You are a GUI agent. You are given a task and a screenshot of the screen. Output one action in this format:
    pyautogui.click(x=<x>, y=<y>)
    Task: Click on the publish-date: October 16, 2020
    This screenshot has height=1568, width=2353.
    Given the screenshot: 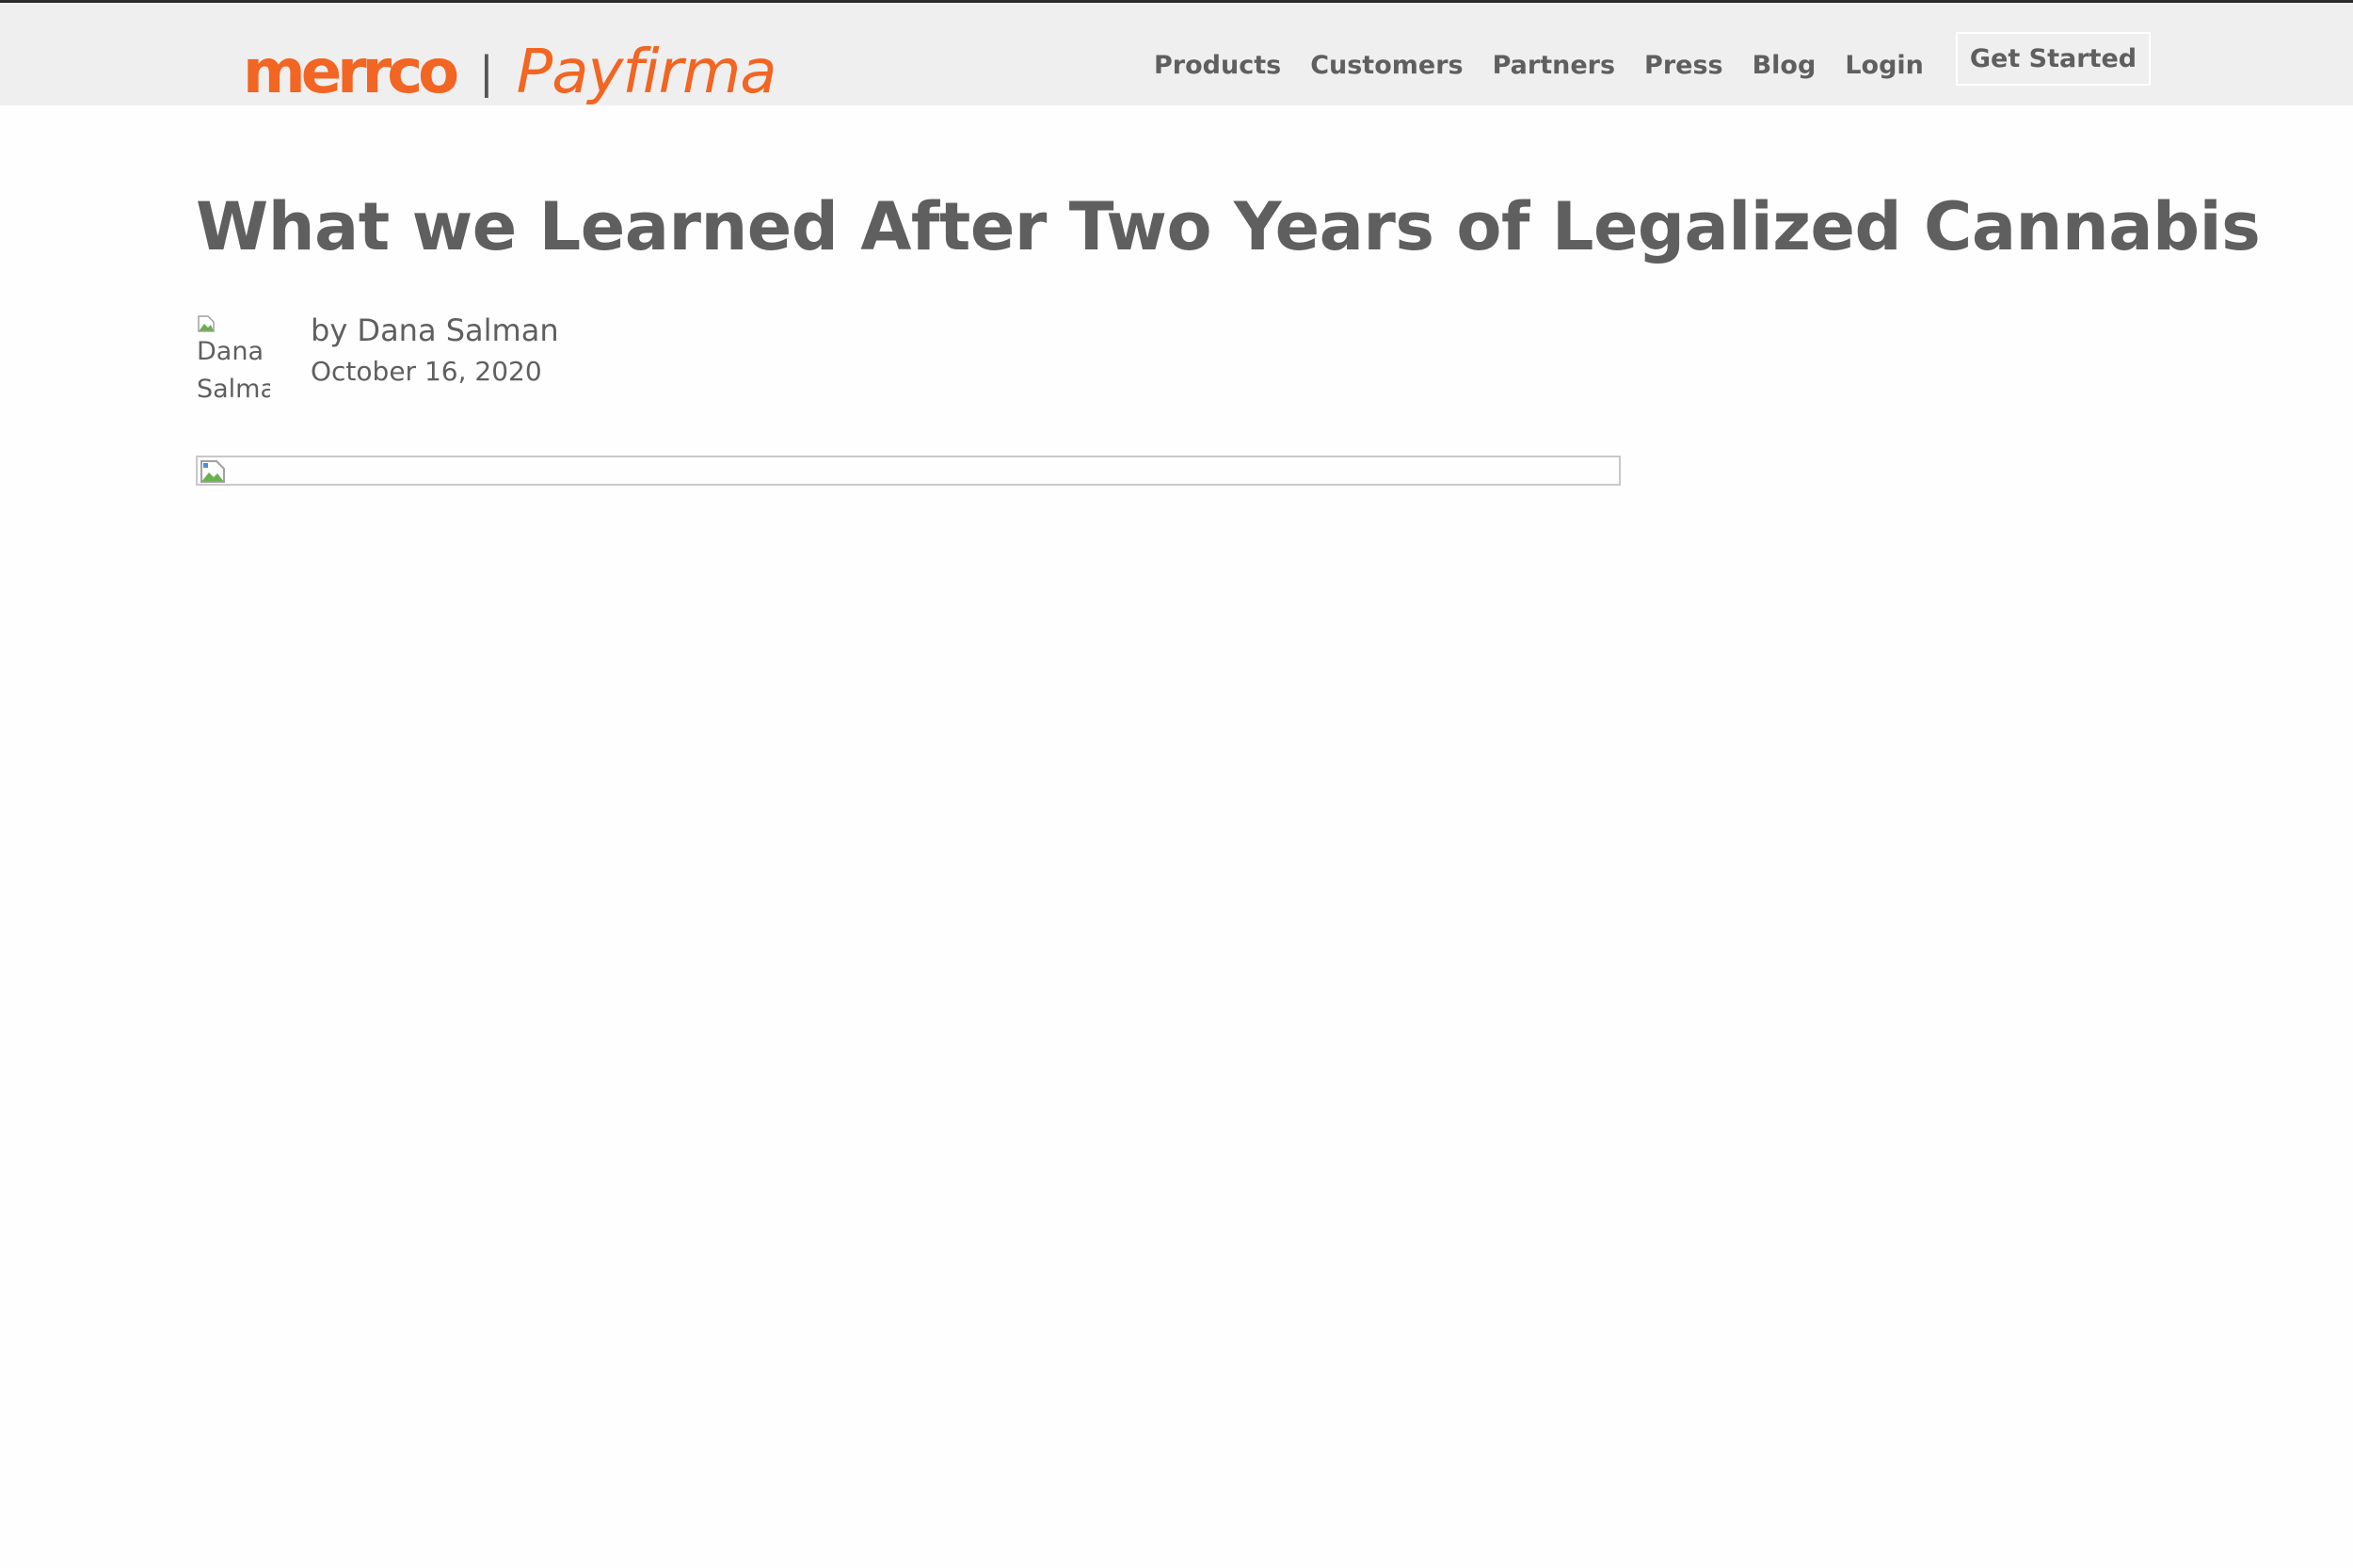 What is the action you would take?
    pyautogui.click(x=427, y=371)
    